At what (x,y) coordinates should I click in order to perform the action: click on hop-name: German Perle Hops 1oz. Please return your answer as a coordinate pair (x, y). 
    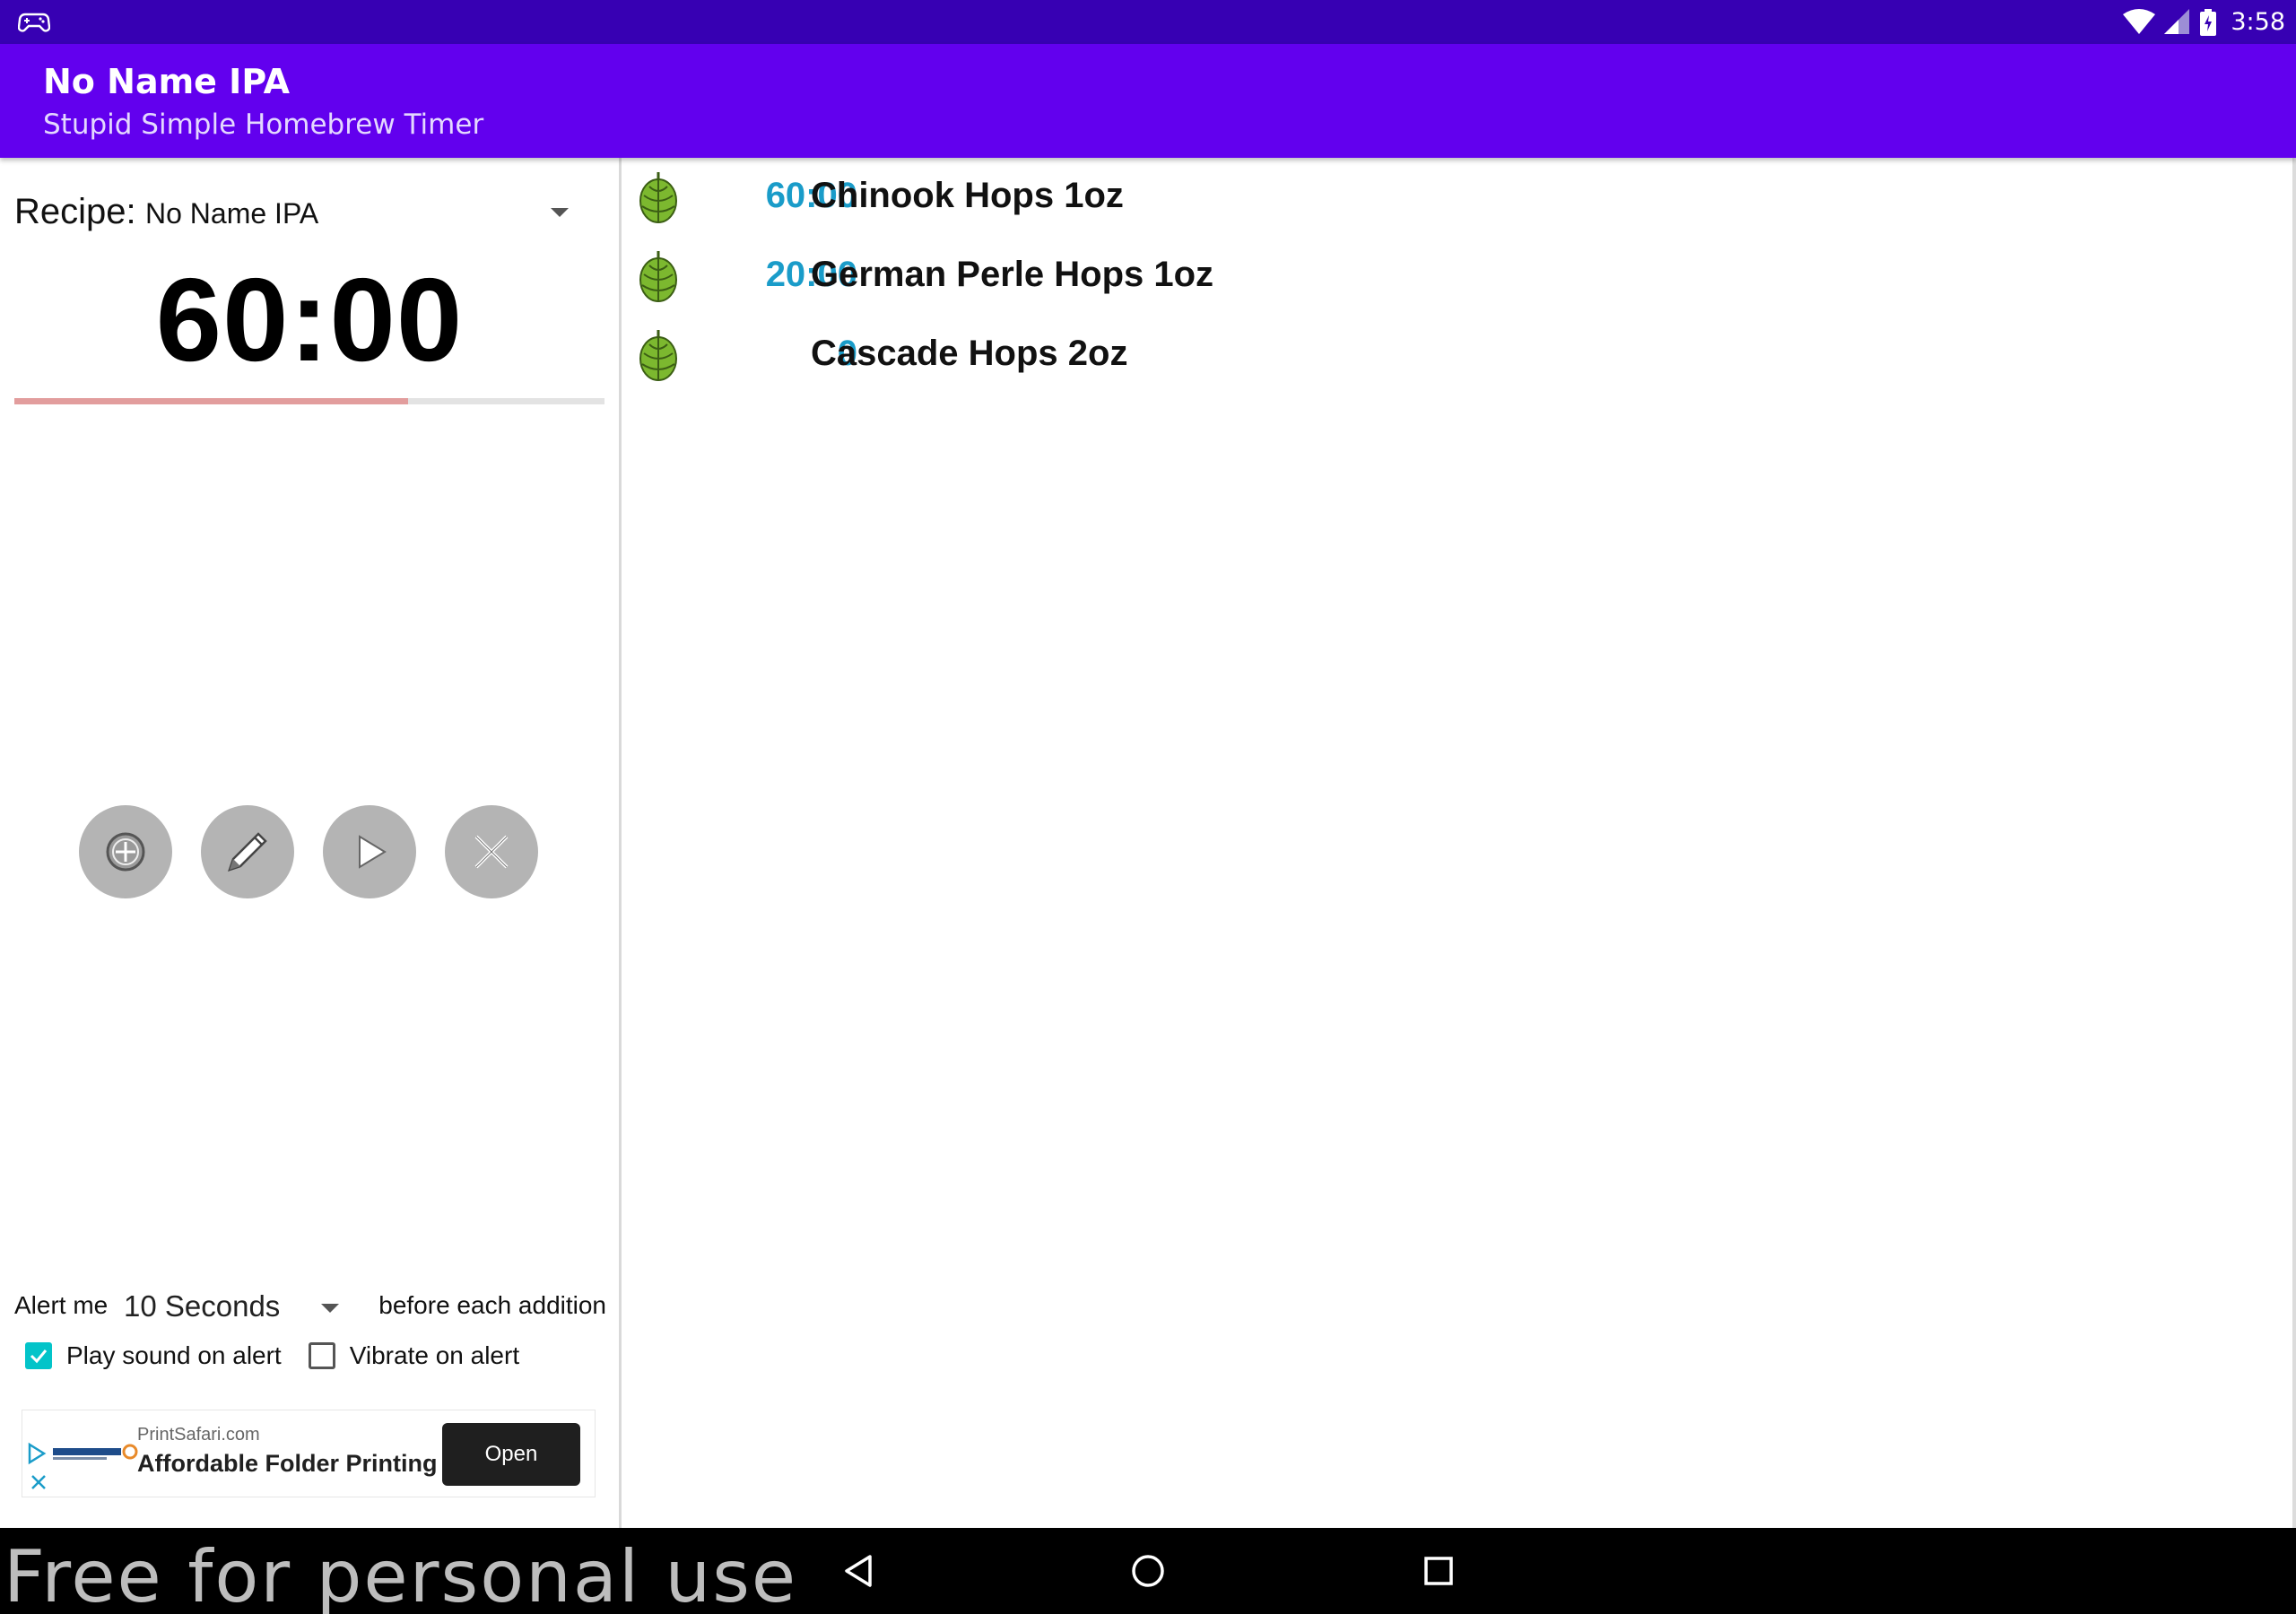
    Looking at the image, I should click on (1012, 274).